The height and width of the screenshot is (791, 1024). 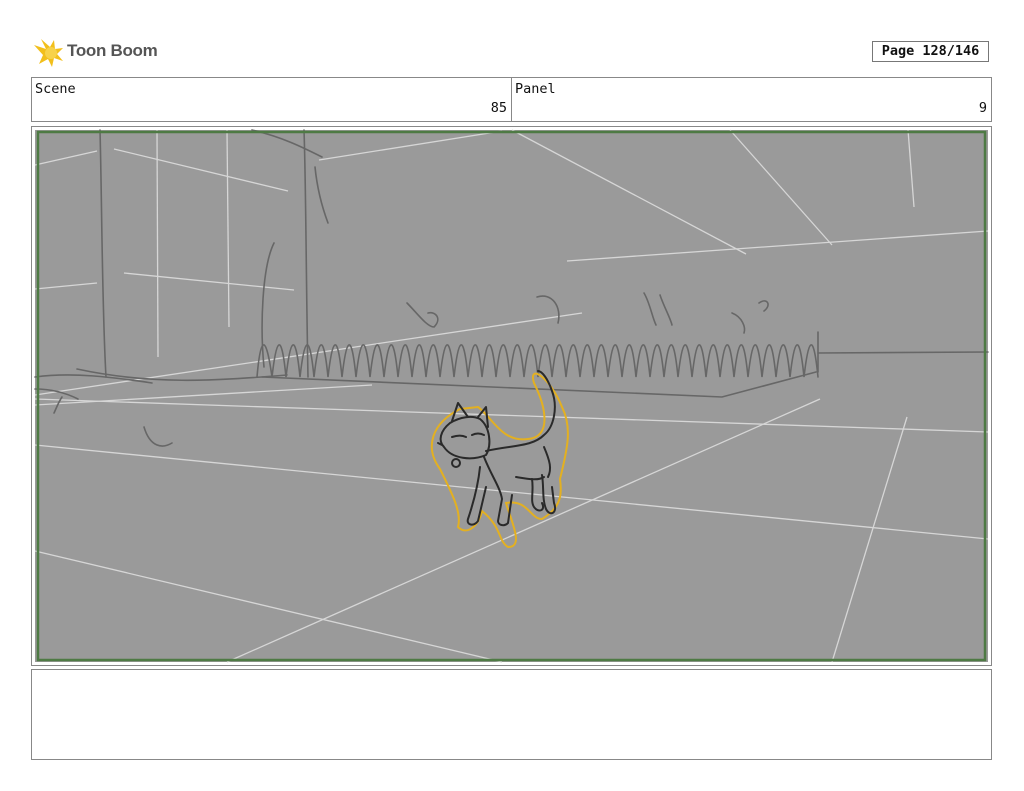 I want to click on logo-burst-icon, so click(x=48, y=53).